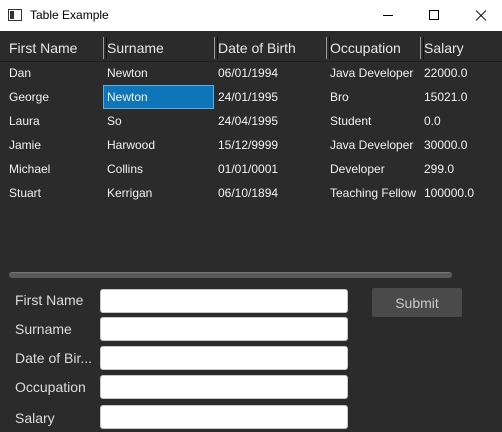  What do you see at coordinates (224, 417) in the screenshot?
I see `salary-field` at bounding box center [224, 417].